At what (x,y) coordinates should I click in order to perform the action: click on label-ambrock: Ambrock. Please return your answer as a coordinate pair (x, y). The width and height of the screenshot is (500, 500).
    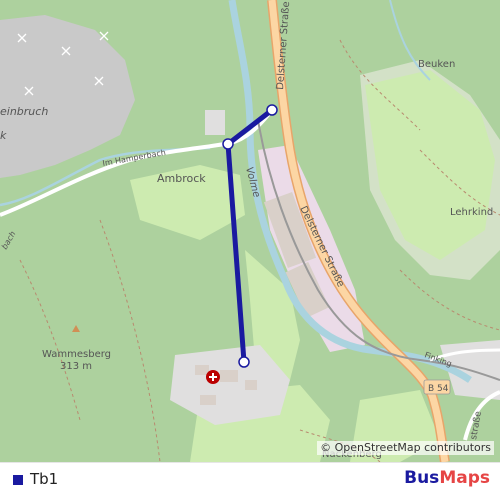
    Looking at the image, I should click on (181, 178).